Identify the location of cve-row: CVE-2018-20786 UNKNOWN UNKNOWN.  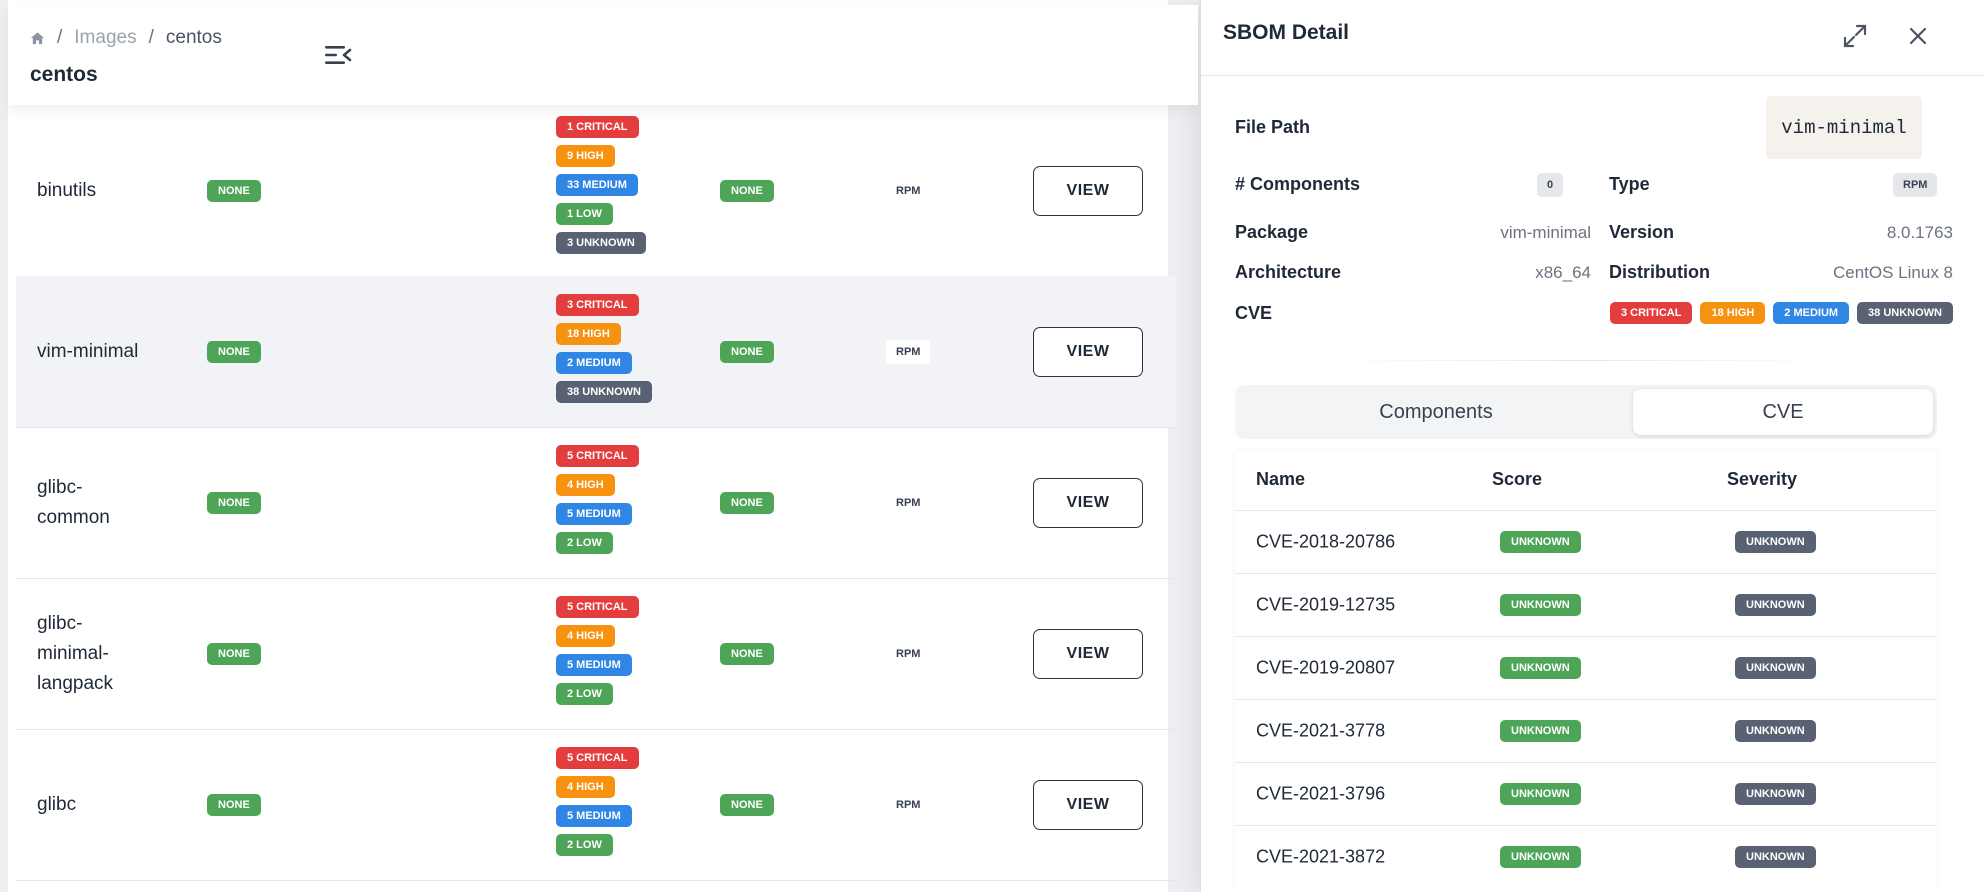
(1586, 541).